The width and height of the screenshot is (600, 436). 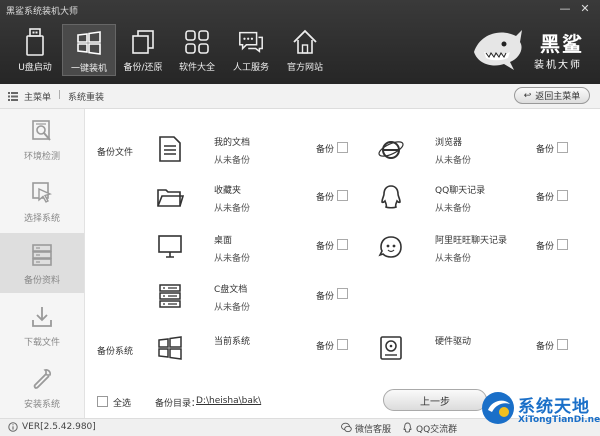 I want to click on item-name: 桌面, so click(x=223, y=241).